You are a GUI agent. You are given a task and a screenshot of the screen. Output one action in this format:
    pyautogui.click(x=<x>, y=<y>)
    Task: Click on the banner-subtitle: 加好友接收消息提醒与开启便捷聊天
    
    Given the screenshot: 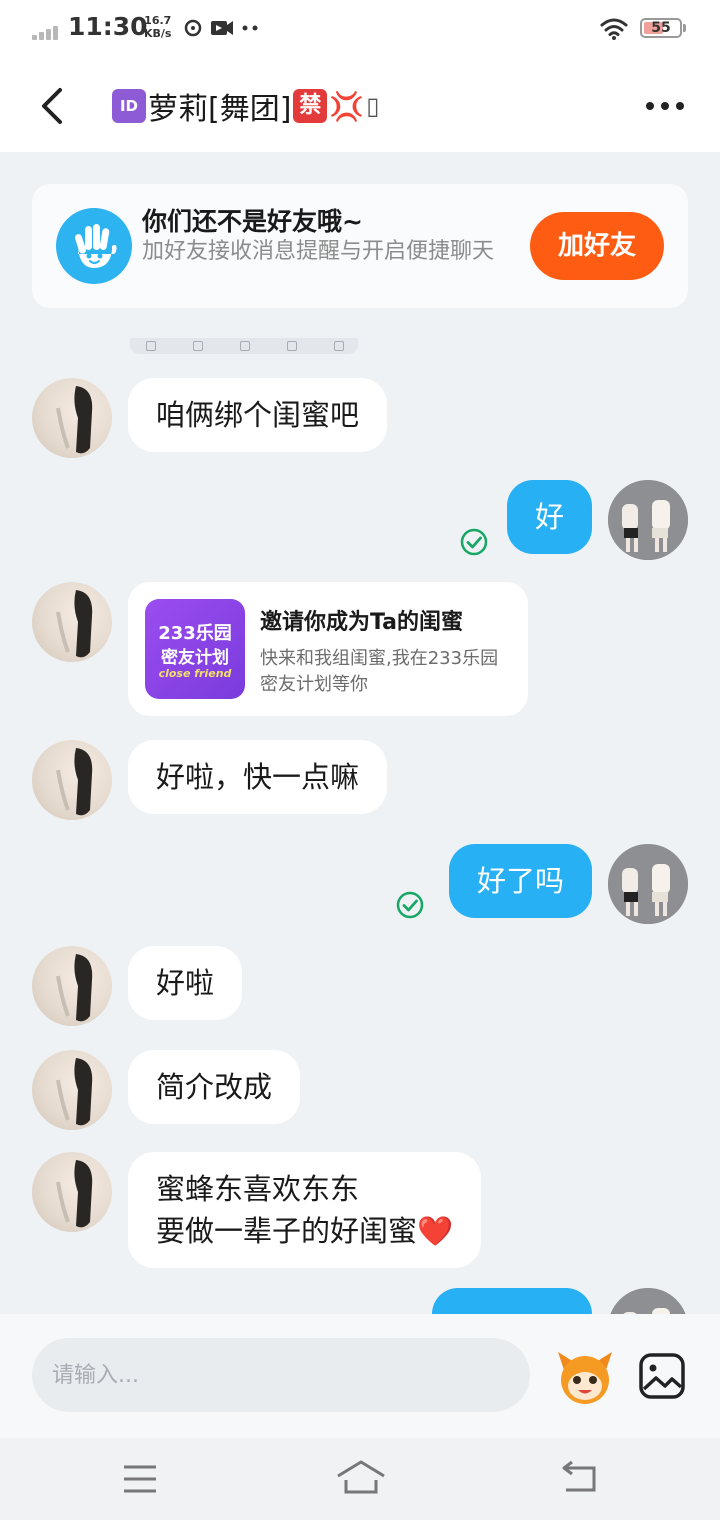 What is the action you would take?
    pyautogui.click(x=318, y=251)
    